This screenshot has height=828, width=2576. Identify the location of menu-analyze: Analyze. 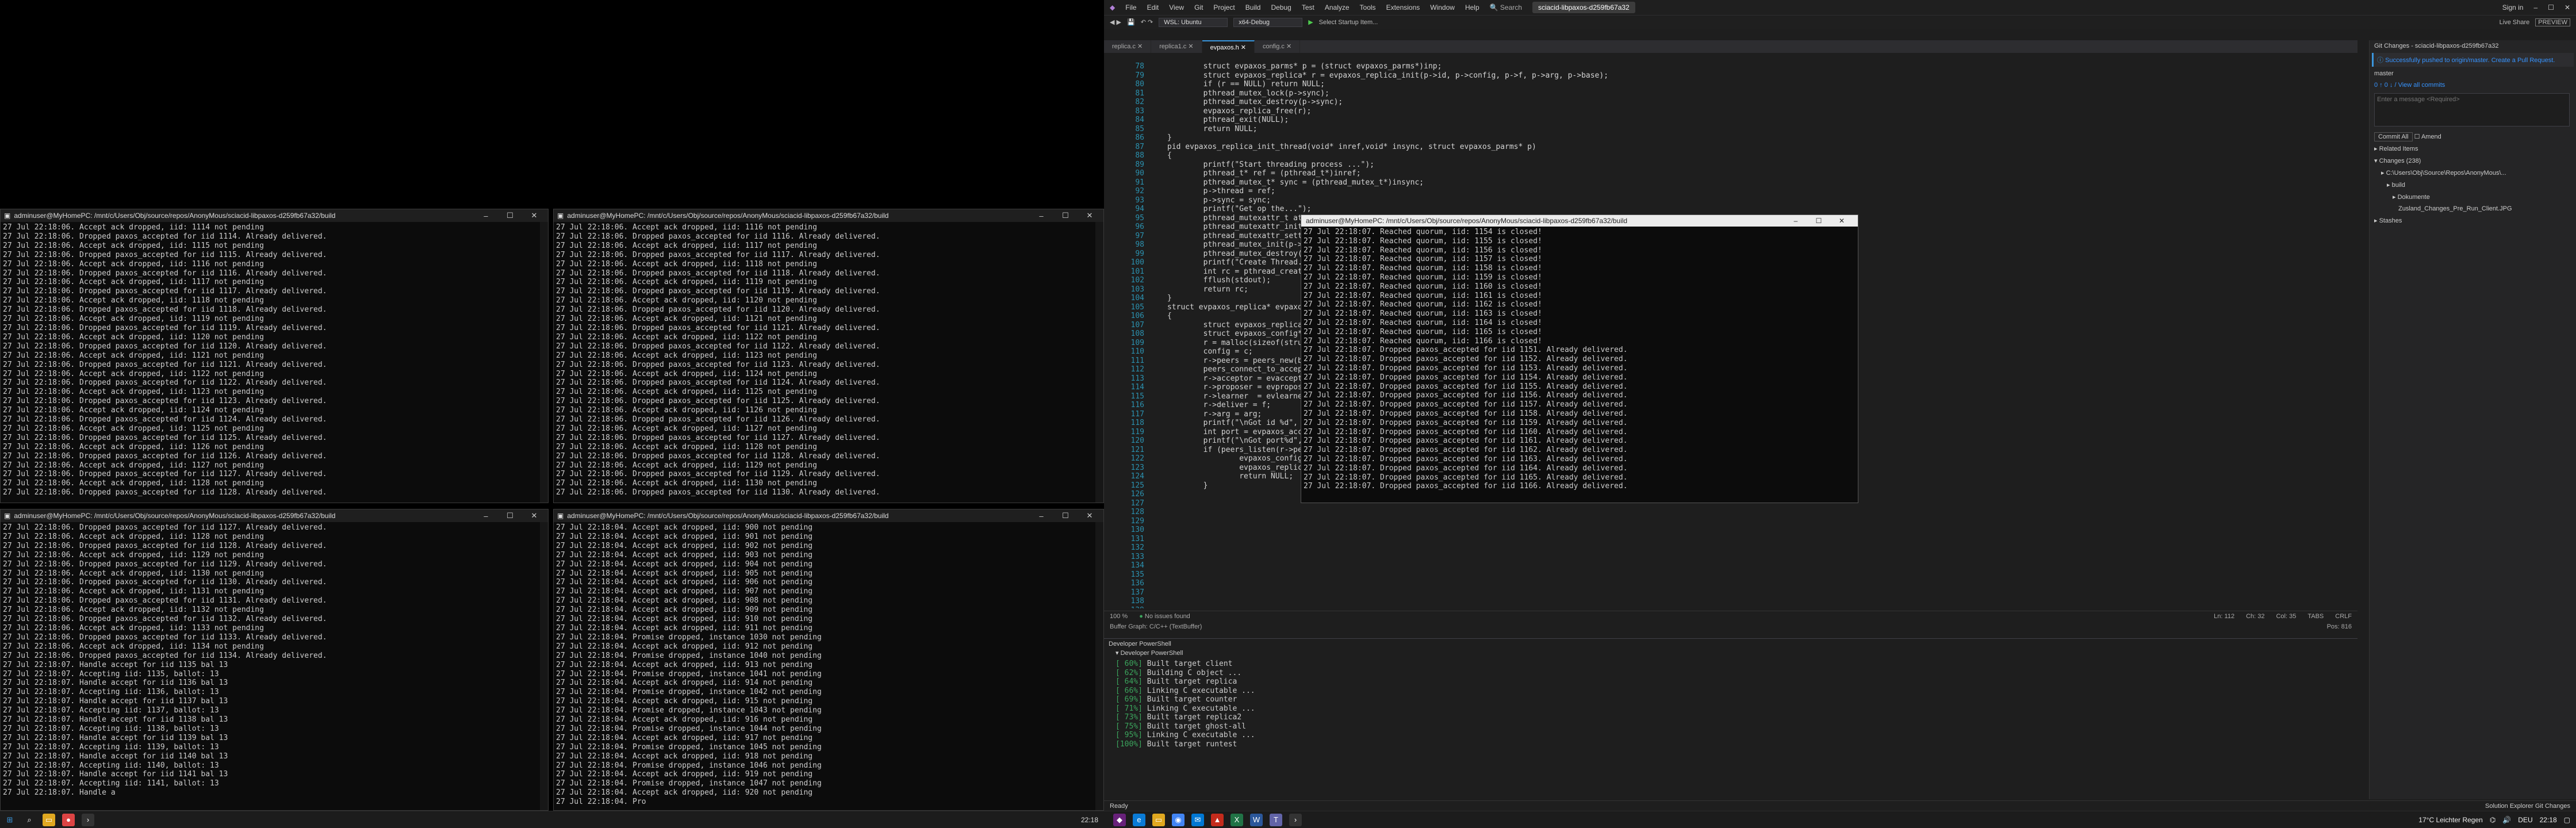
(1337, 7).